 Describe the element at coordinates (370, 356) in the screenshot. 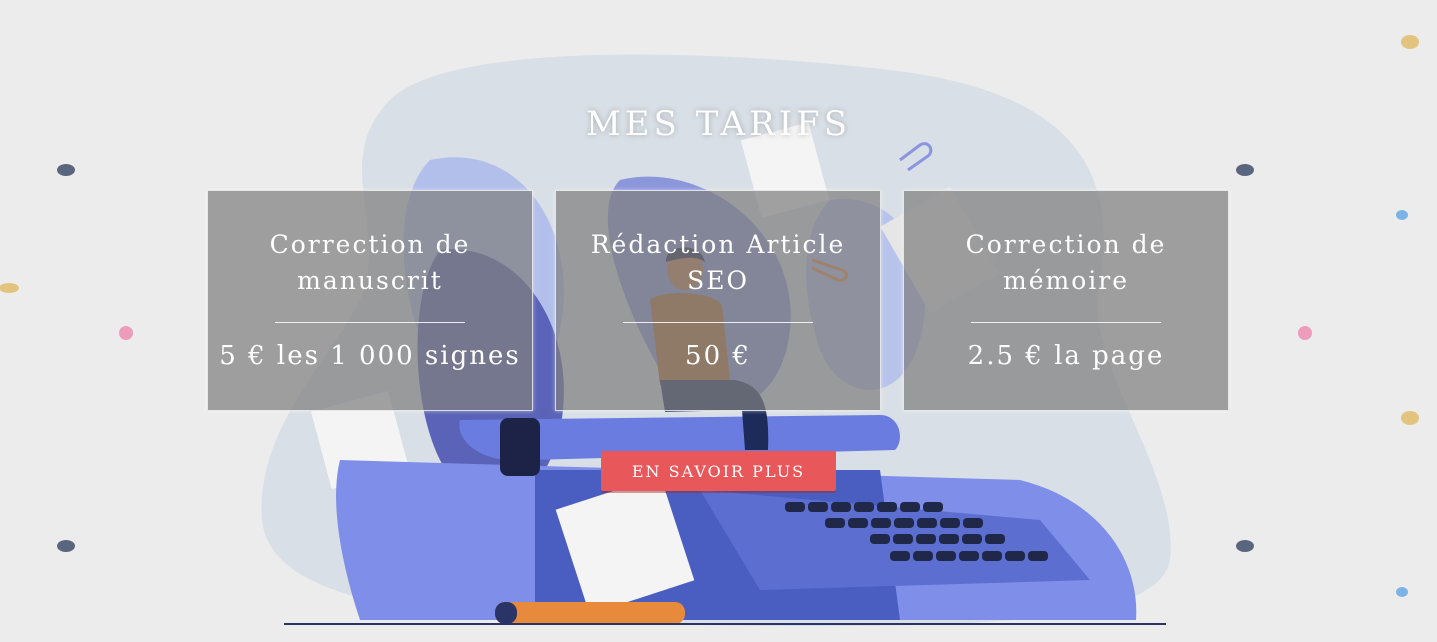

I see `pricing-card-price: 5 € les 1 000 signes` at that location.